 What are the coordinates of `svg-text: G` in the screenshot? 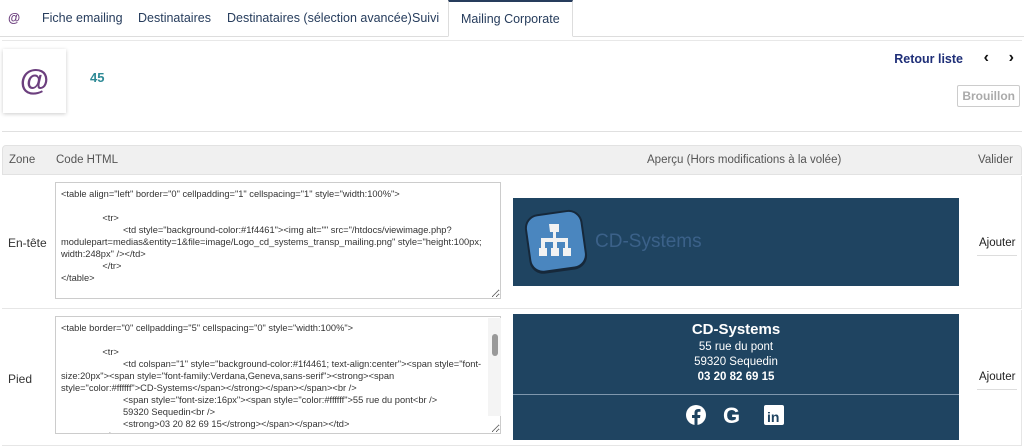 It's located at (731, 415).